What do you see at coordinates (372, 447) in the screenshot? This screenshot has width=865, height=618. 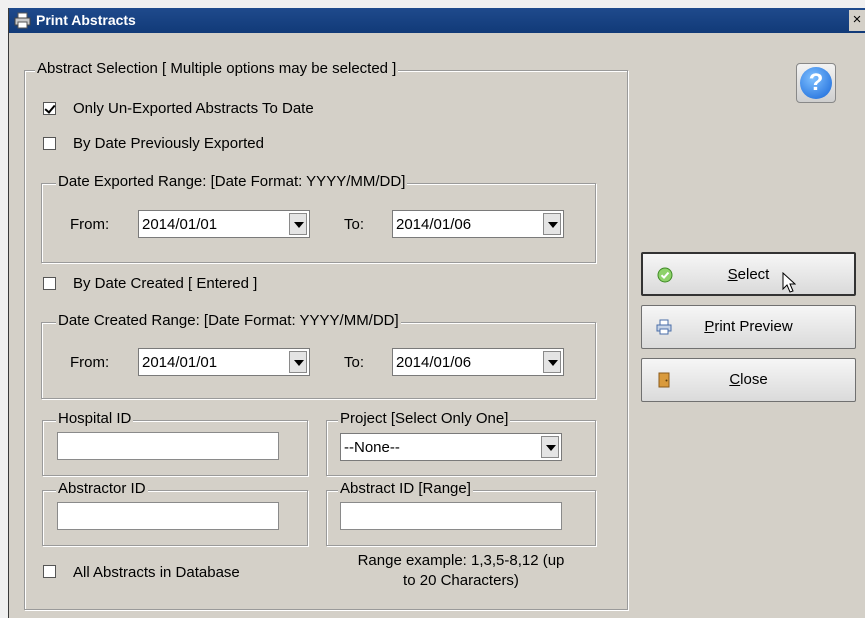 I see `project-select-value: --None--` at bounding box center [372, 447].